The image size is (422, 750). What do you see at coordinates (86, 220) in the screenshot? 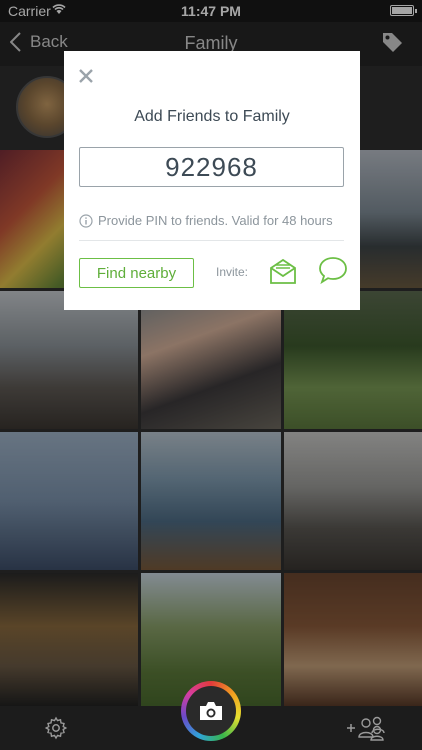
I see `info-icon` at bounding box center [86, 220].